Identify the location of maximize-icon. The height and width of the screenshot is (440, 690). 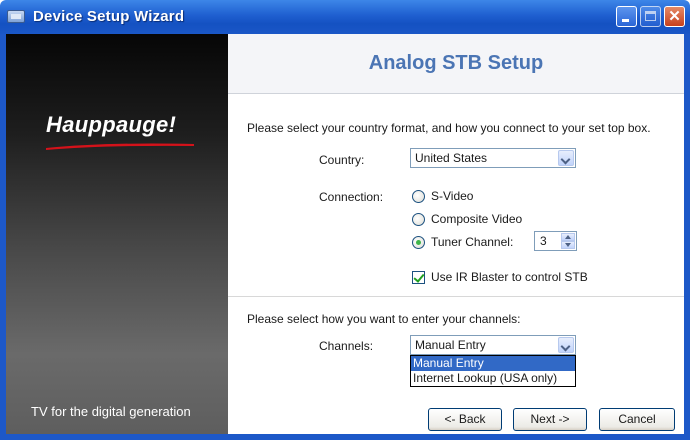
(650, 16).